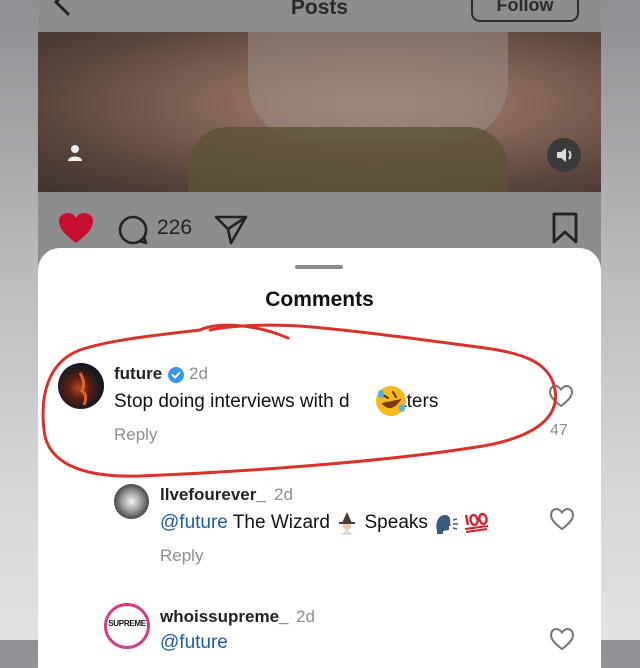 The width and height of the screenshot is (640, 668). I want to click on top-bar: Posts Follow, so click(319, 16).